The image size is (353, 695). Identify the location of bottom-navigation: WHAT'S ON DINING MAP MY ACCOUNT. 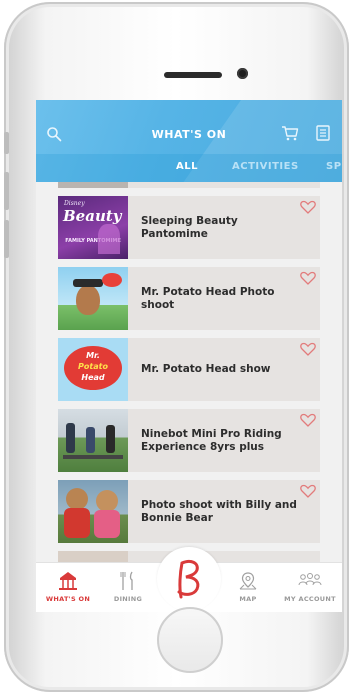
(189, 579).